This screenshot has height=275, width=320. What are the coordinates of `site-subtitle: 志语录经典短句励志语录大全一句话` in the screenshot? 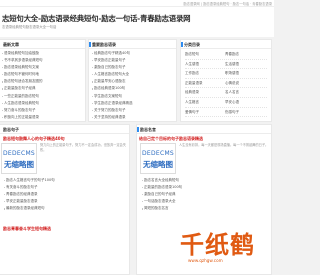 It's located at (29, 27).